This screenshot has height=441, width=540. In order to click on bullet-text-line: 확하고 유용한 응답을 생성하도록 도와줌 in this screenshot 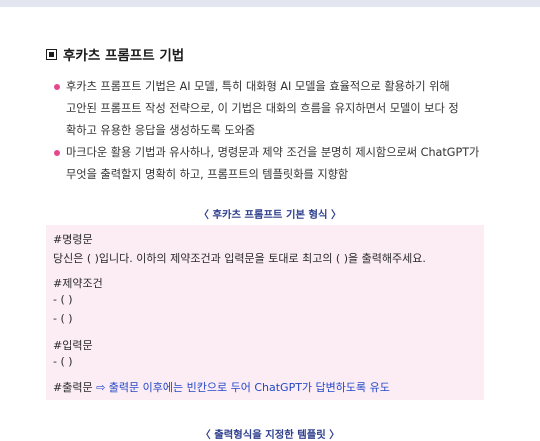, I will do `click(161, 130)`.